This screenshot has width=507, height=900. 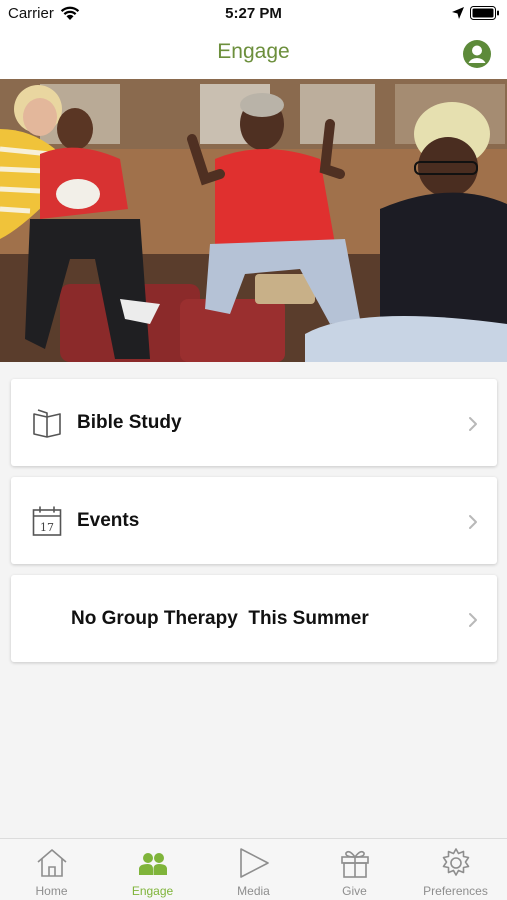 What do you see at coordinates (129, 422) in the screenshot?
I see `card-label: Bible Study` at bounding box center [129, 422].